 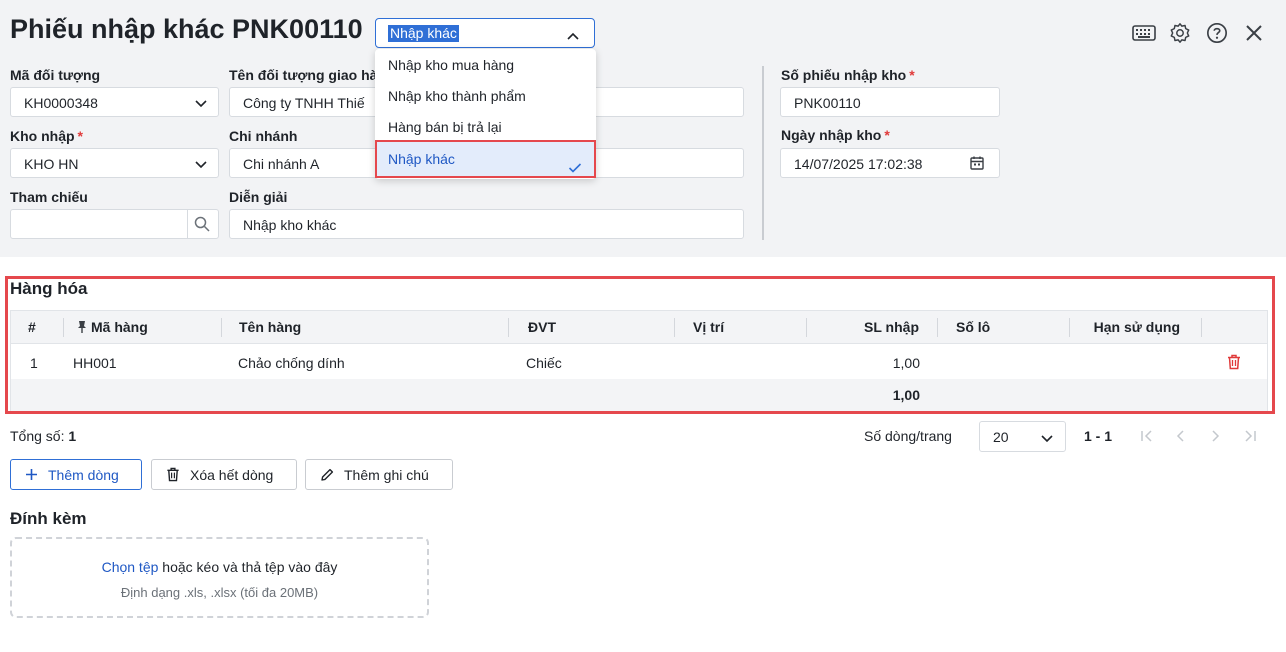 I want to click on ma-doi-tuong-label: Mã đối tượng, so click(x=55, y=75).